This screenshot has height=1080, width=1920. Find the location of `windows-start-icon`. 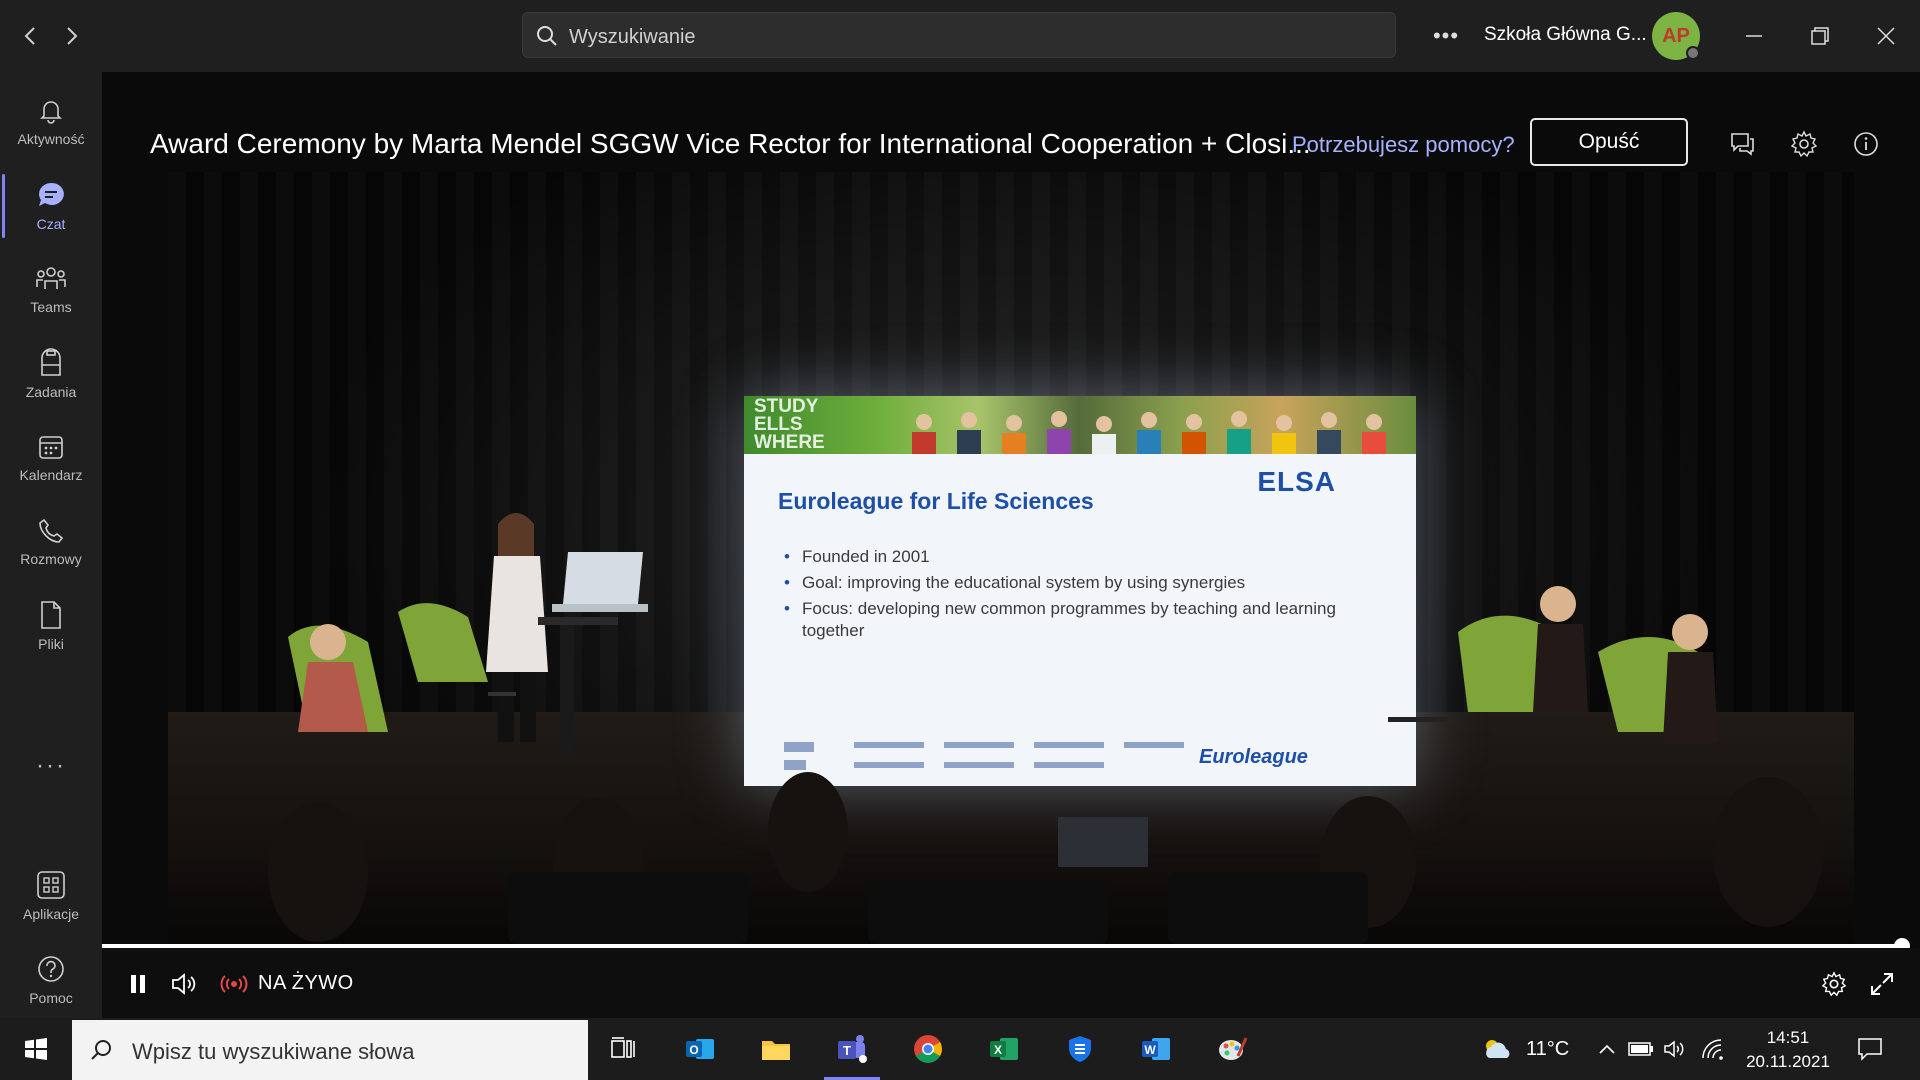

windows-start-icon is located at coordinates (36, 1049).